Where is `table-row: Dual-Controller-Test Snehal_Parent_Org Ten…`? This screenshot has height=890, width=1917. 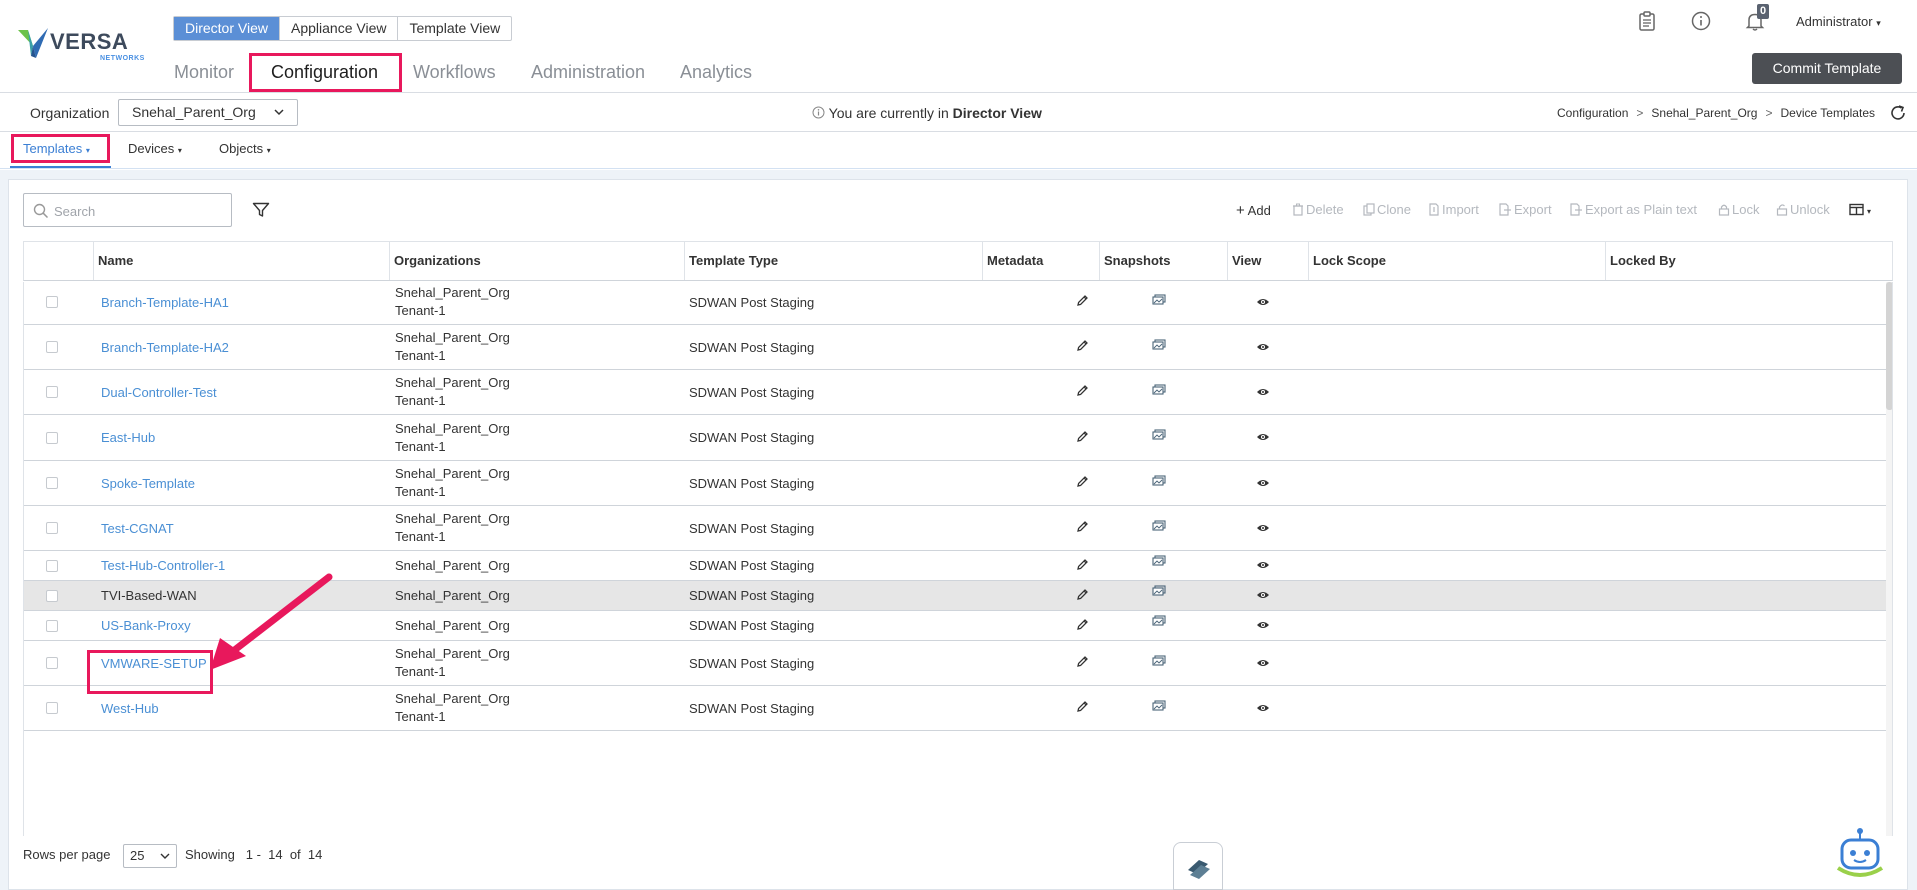 table-row: Dual-Controller-Test Snehal_Parent_Org Ten… is located at coordinates (955, 392).